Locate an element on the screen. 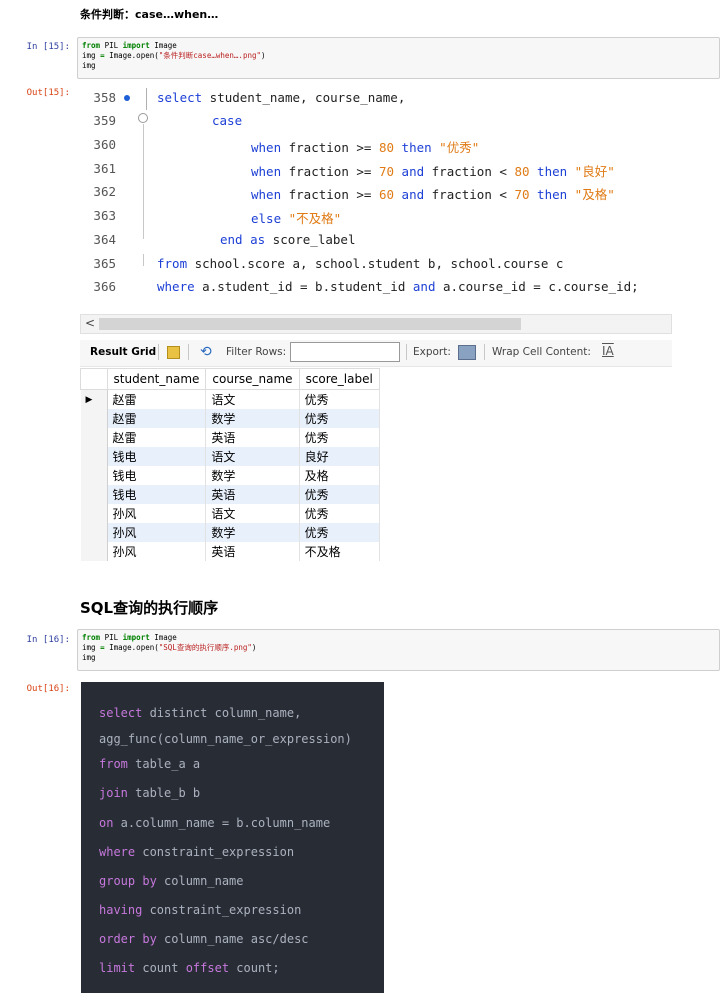  order-line-having: having constraint_expression is located at coordinates (200, 910).